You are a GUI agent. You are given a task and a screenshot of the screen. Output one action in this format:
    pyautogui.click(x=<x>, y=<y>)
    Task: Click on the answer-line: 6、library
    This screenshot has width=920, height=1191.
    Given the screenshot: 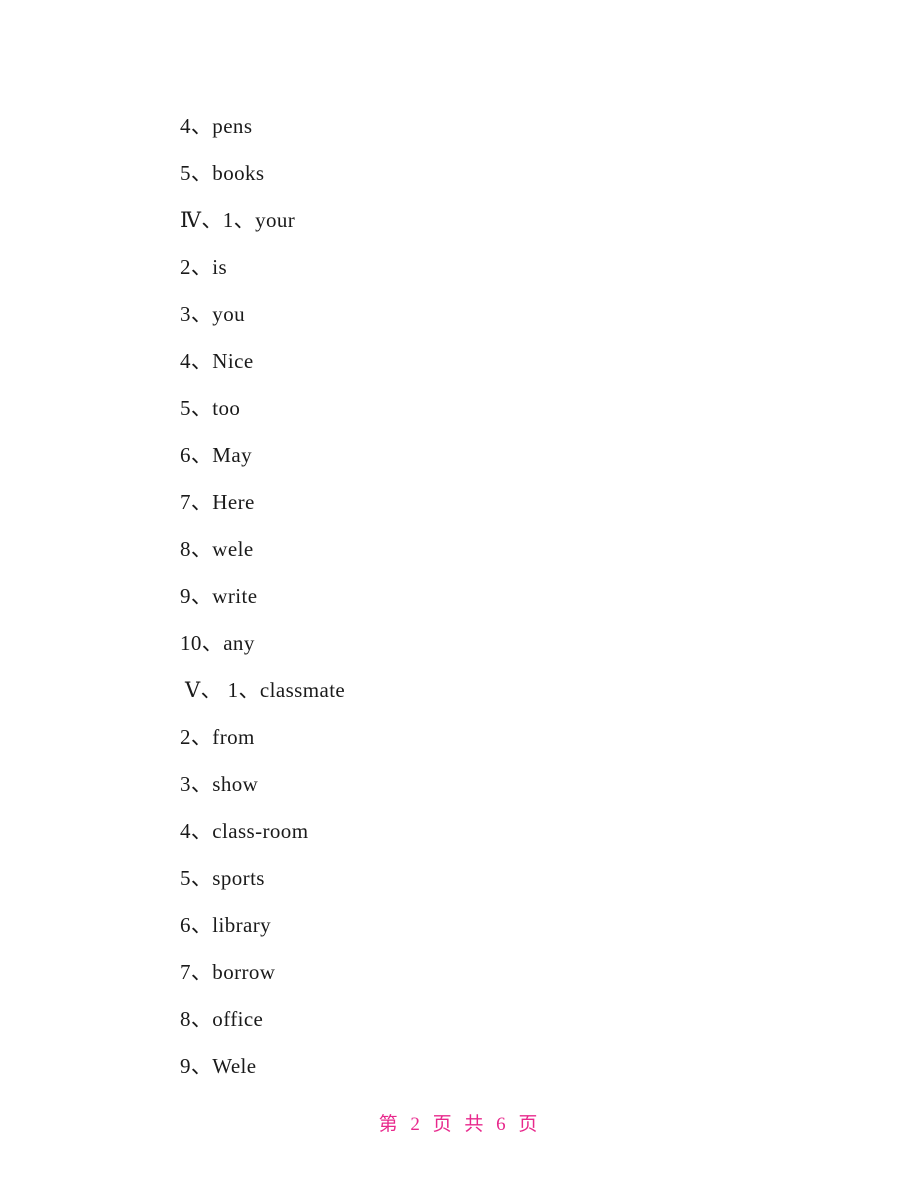 What is the action you would take?
    pyautogui.click(x=226, y=925)
    